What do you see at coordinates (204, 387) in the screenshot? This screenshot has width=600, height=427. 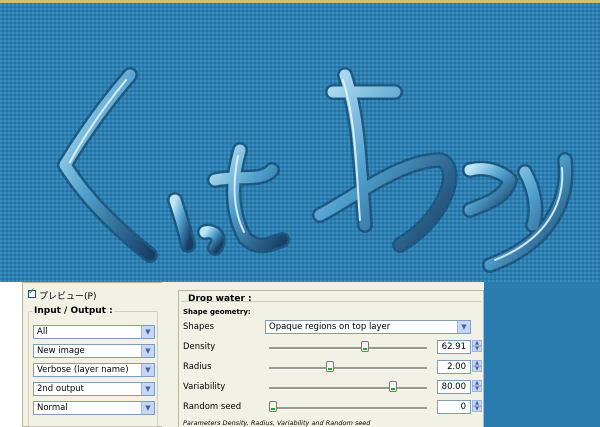 I see `variability-label: Variability` at bounding box center [204, 387].